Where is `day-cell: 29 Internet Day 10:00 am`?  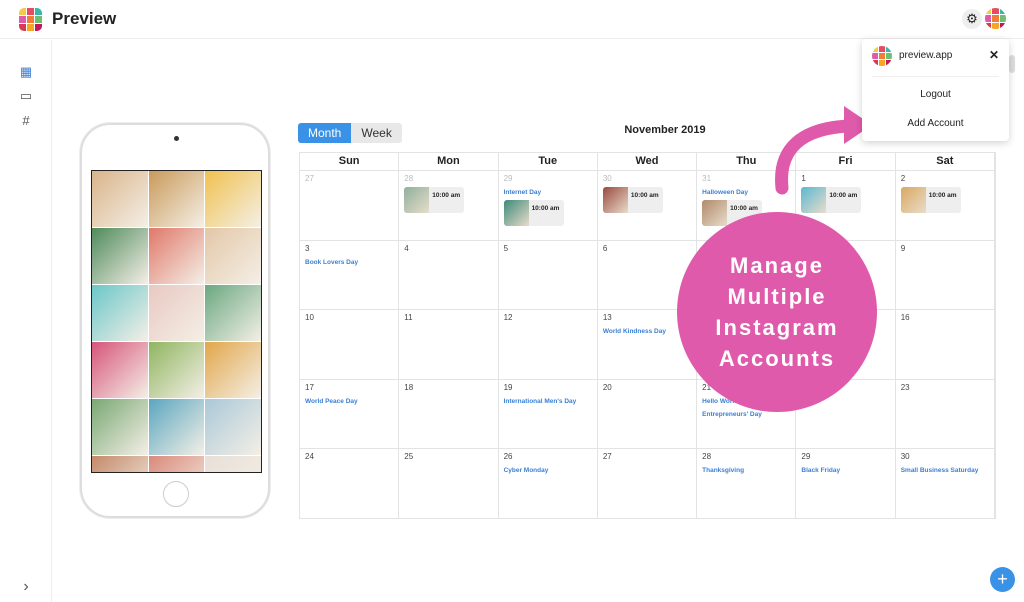 day-cell: 29 Internet Day 10:00 am is located at coordinates (548, 205).